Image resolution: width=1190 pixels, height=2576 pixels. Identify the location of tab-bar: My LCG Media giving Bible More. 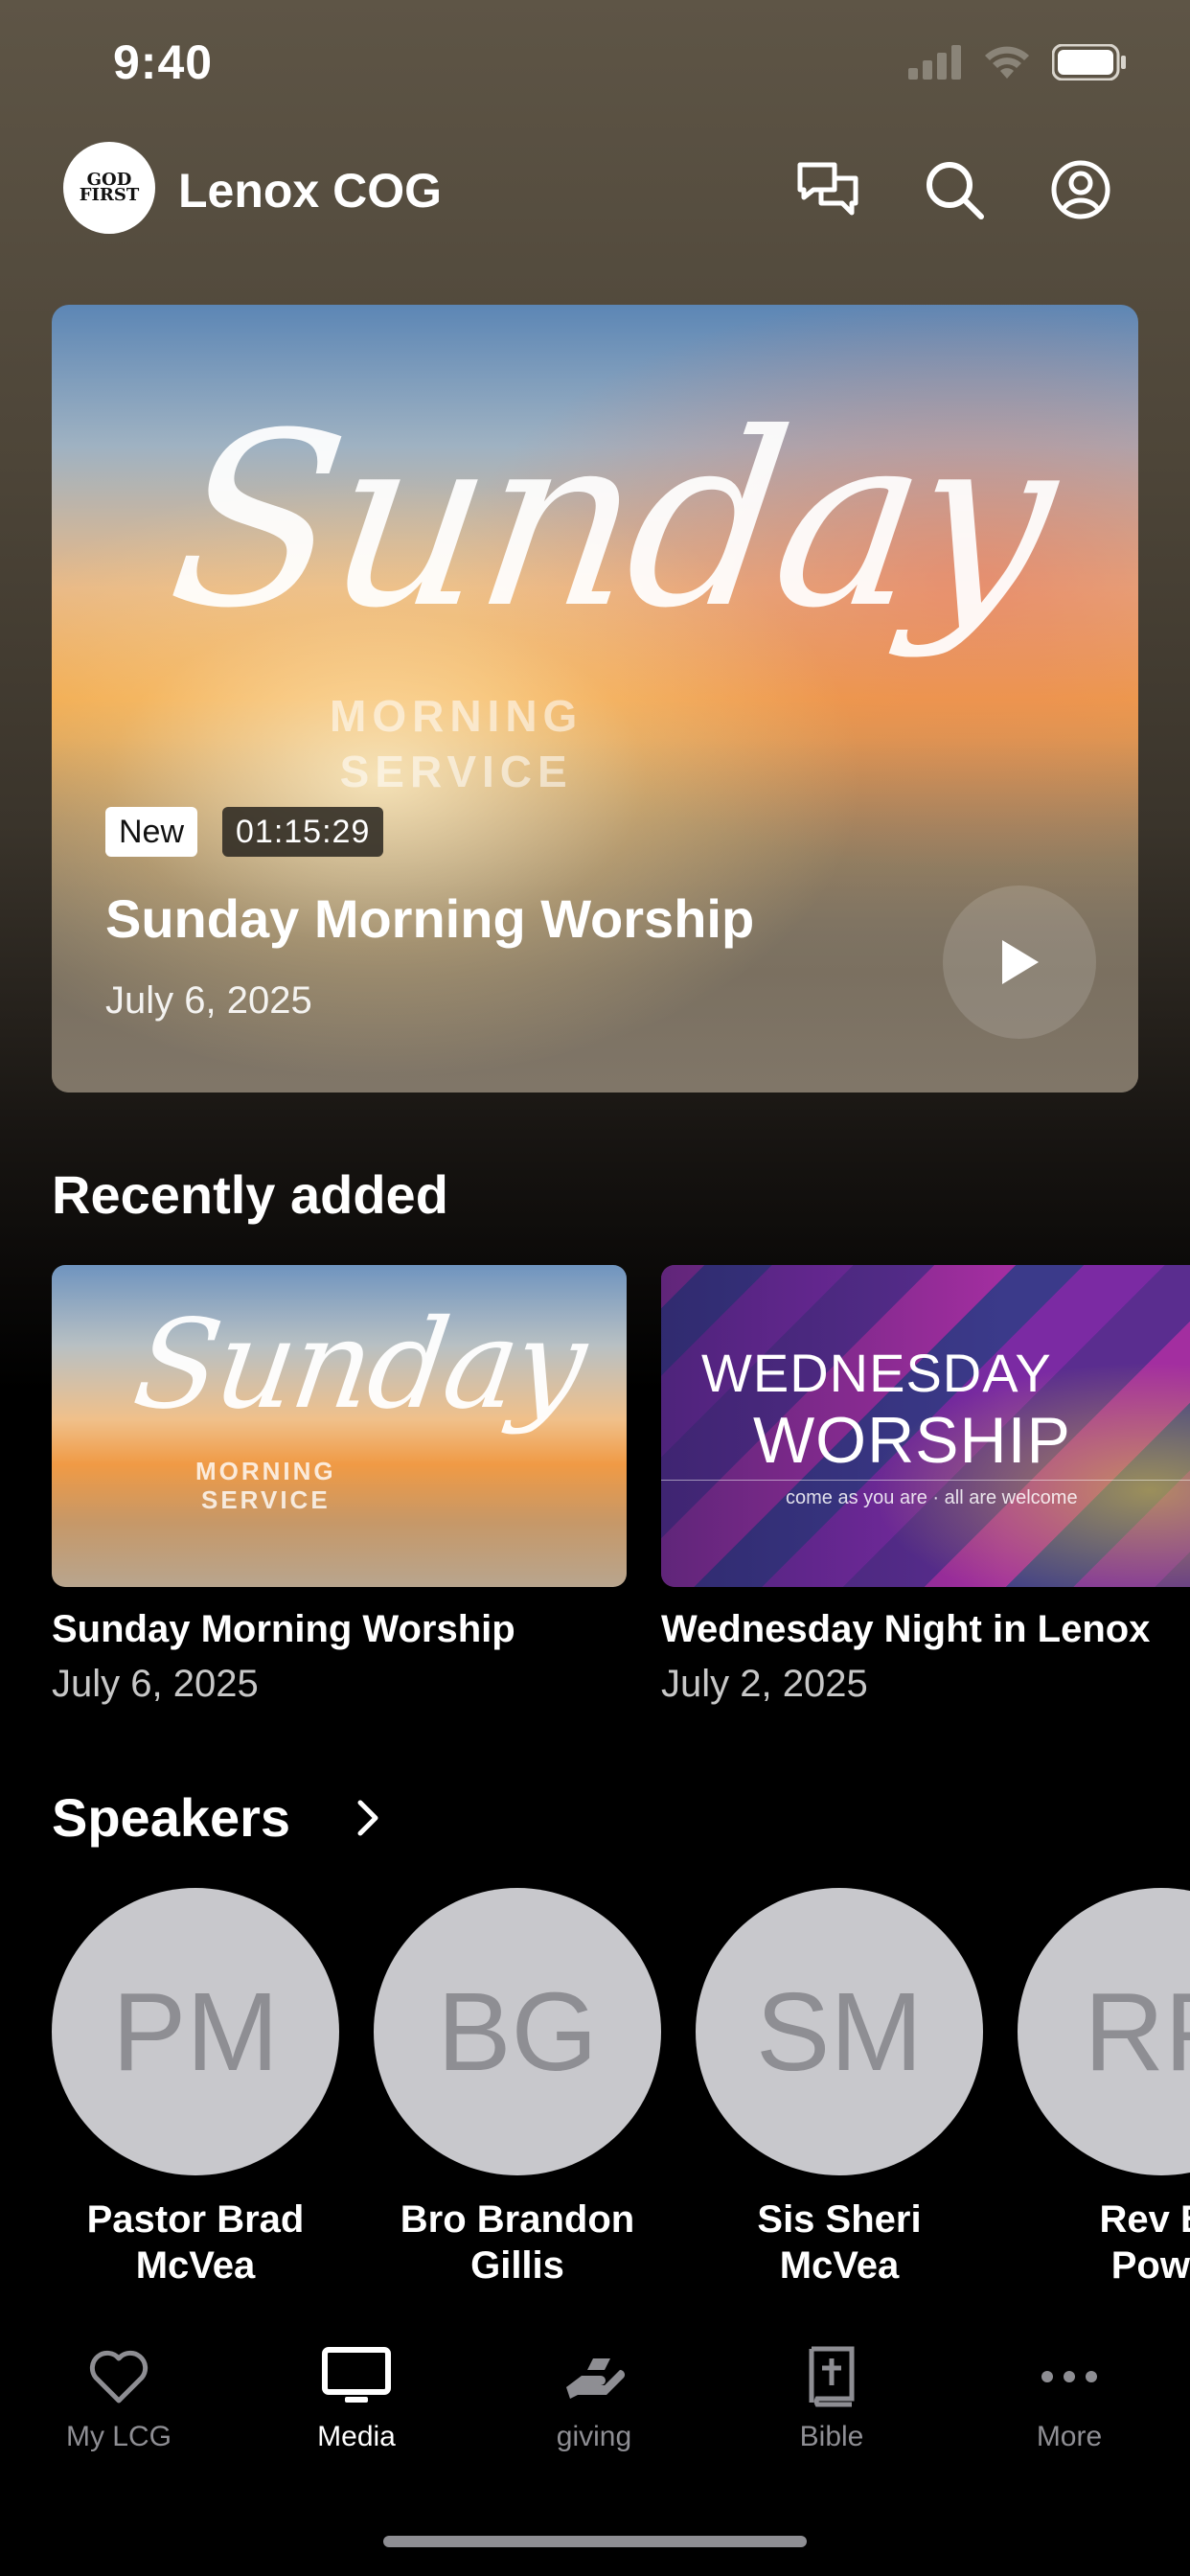
(595, 2405).